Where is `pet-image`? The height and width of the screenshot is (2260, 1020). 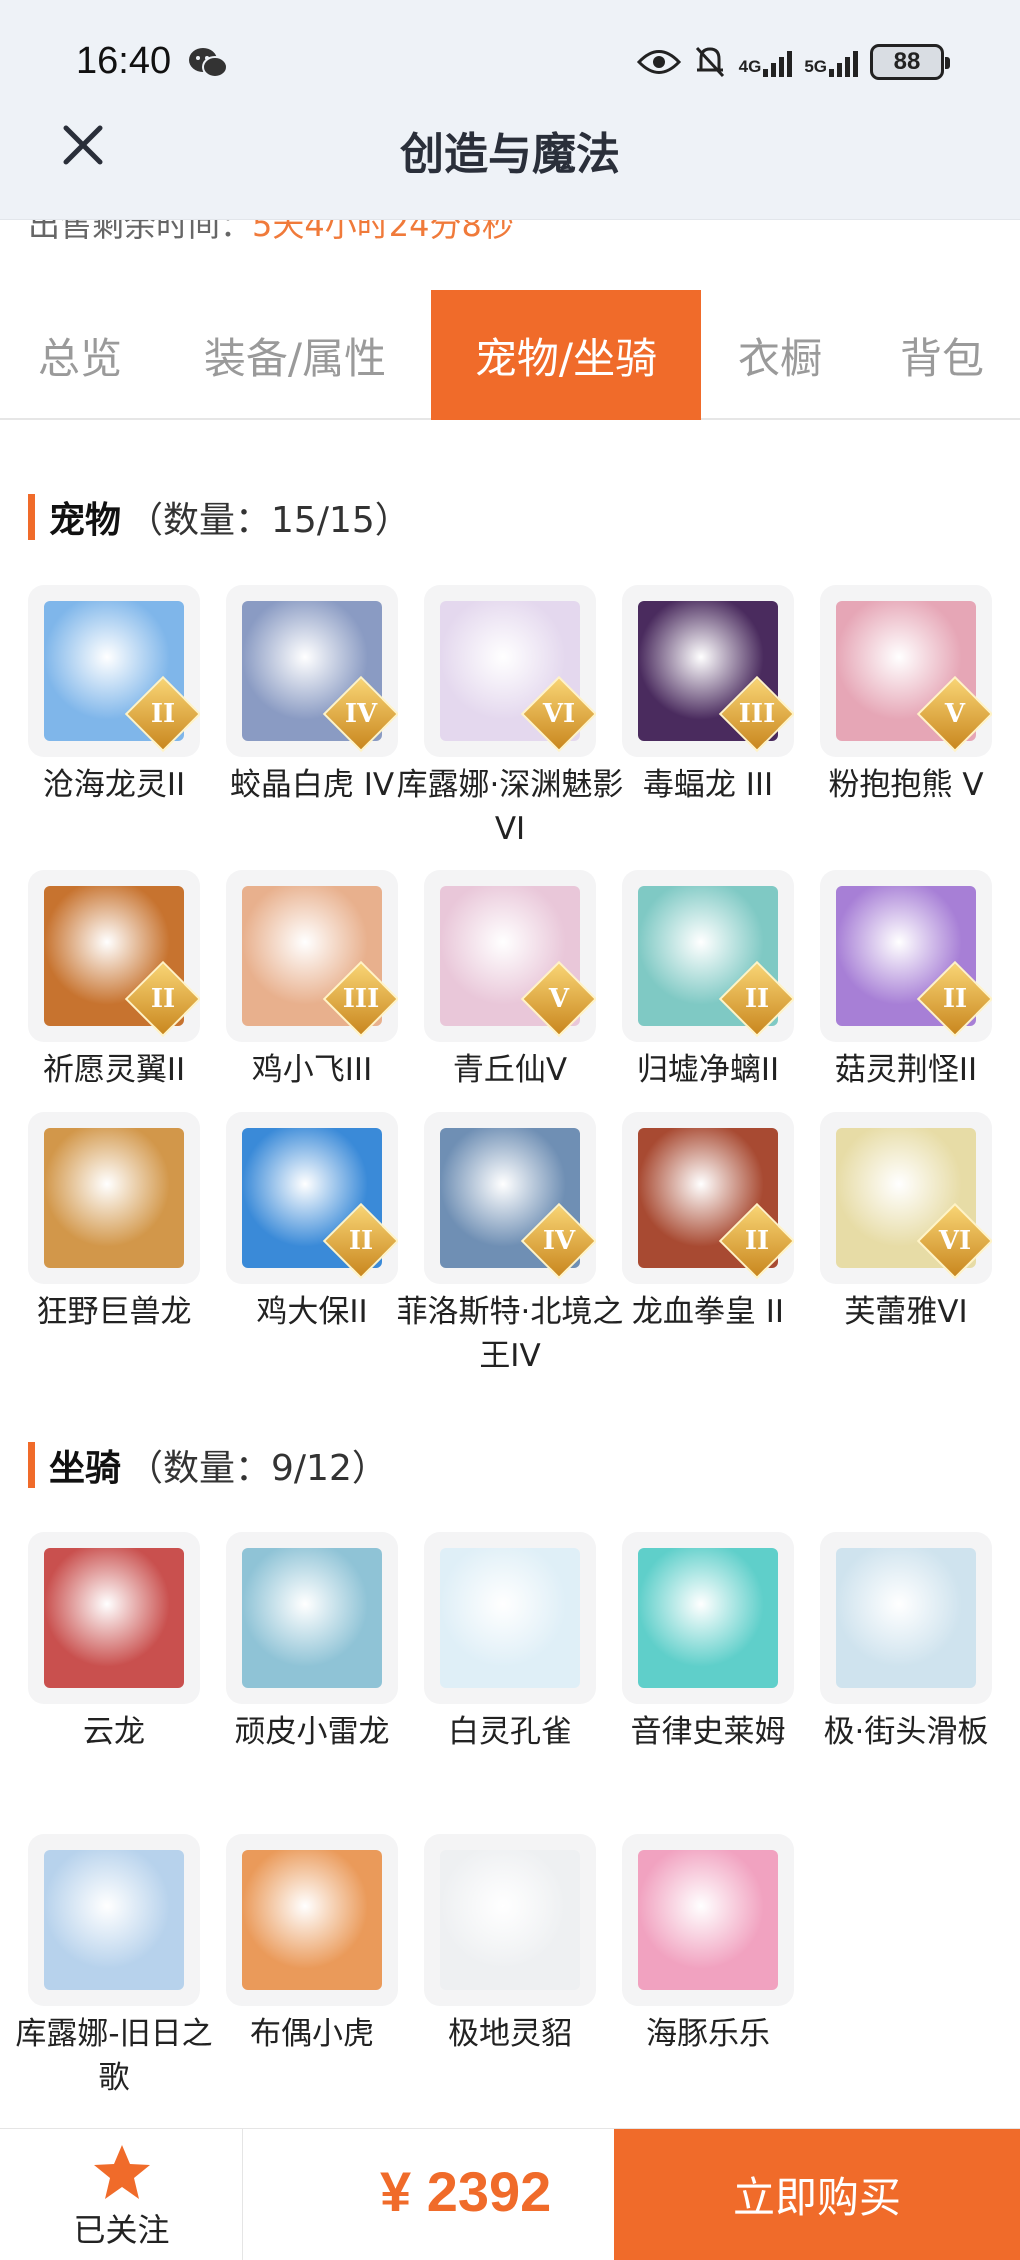
pet-image is located at coordinates (114, 1198).